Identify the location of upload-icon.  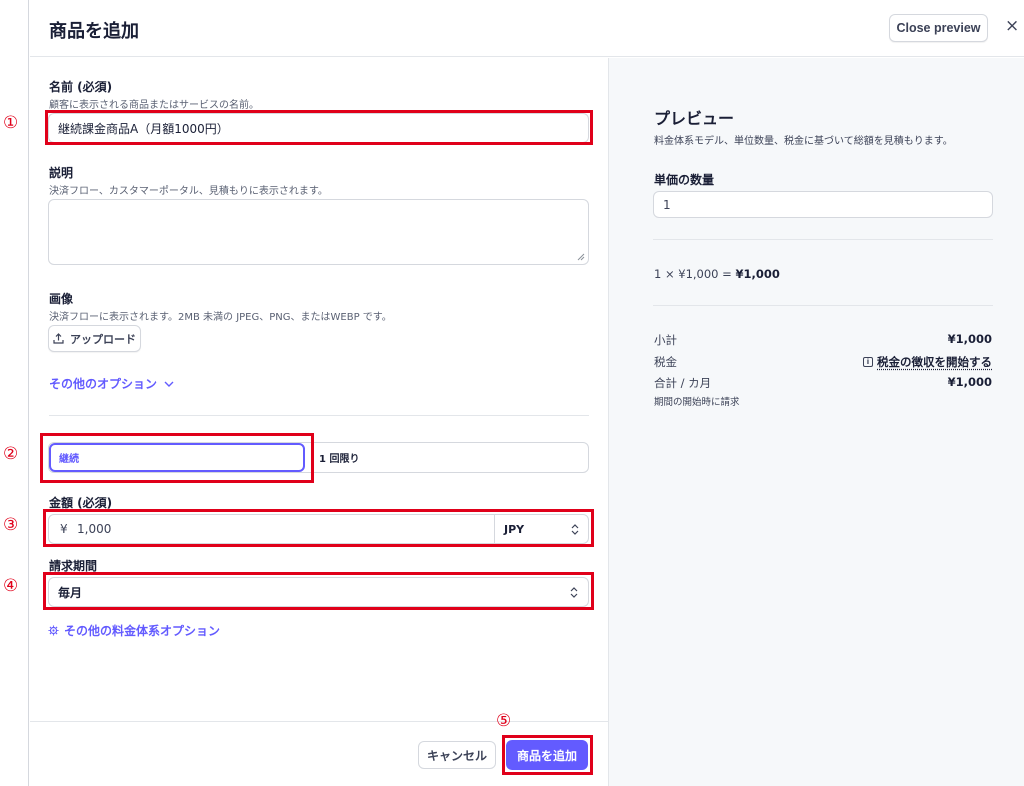
(58, 338).